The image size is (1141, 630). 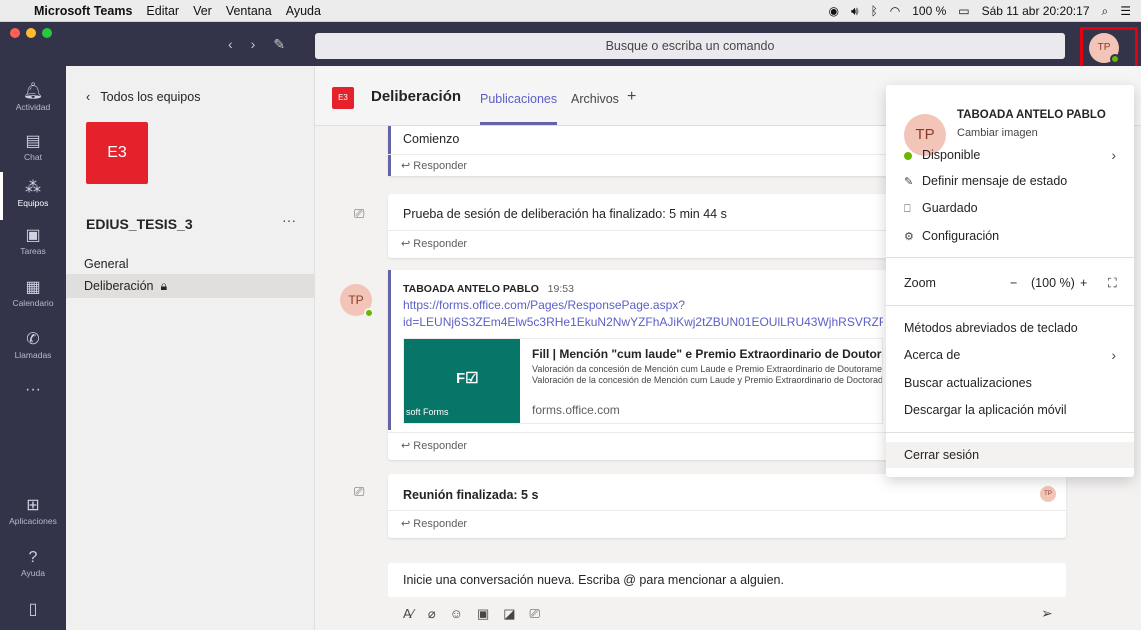 What do you see at coordinates (909, 182) in the screenshot?
I see `edit-status-icon: ✎` at bounding box center [909, 182].